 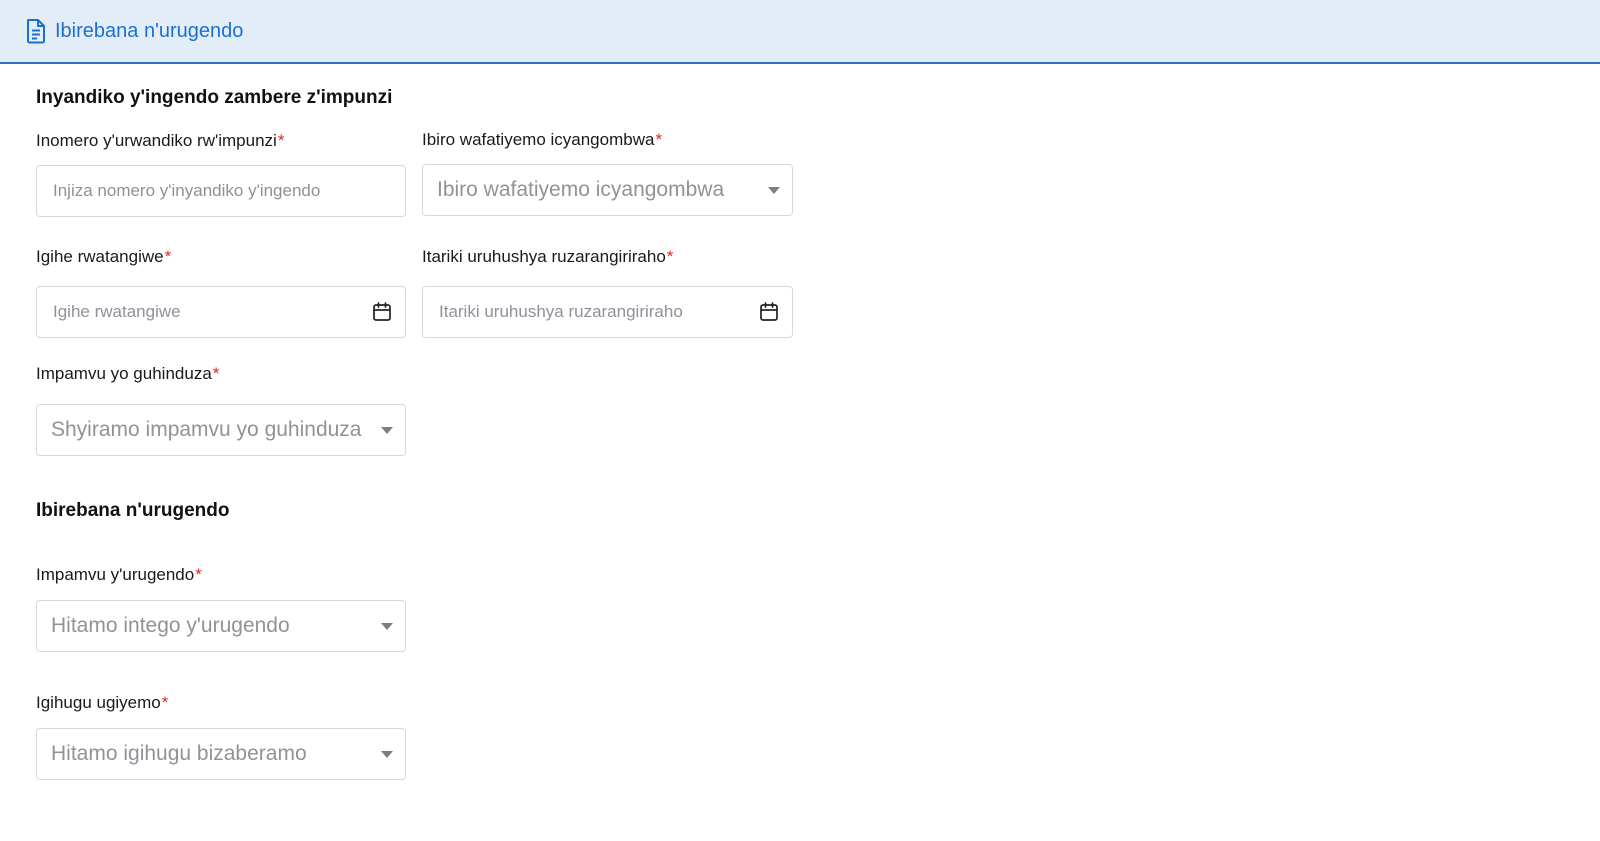 I want to click on change-reason-placeholder: Shyiramo impamvu yo guhinduza, so click(x=206, y=429).